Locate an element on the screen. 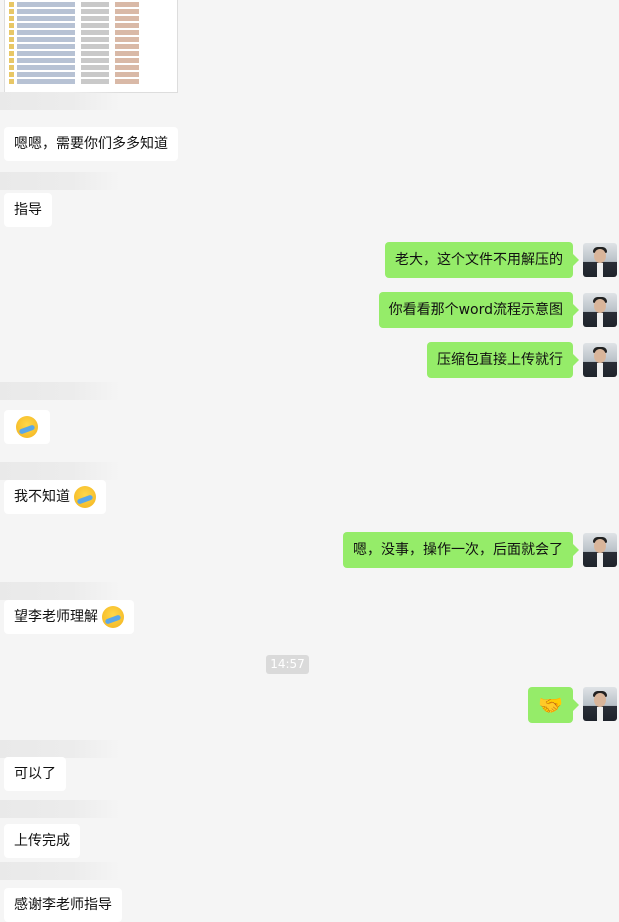 The width and height of the screenshot is (619, 922). message-text: 我不知道 is located at coordinates (42, 497).